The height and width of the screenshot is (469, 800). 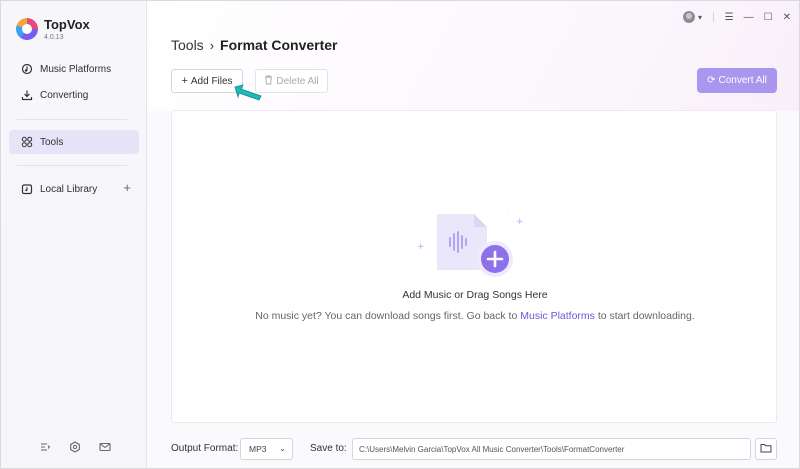 I want to click on app-version: 4.0.13, so click(x=54, y=37).